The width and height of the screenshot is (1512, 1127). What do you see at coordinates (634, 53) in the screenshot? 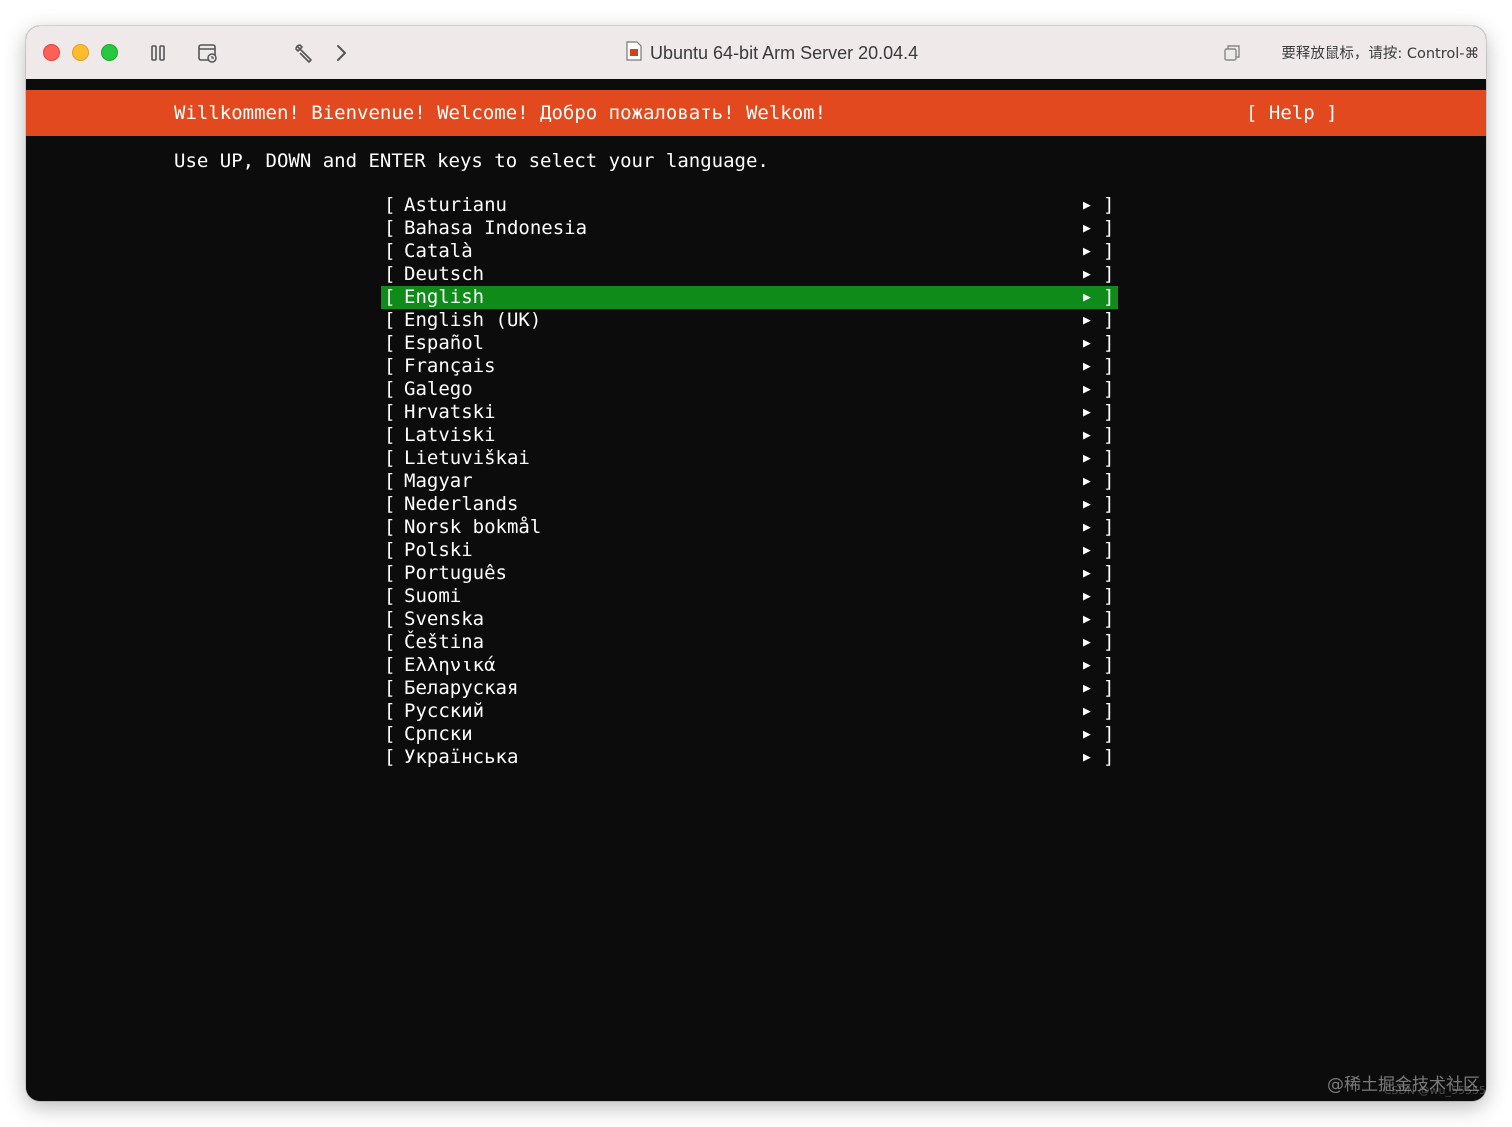
I see `vm-file-icon` at bounding box center [634, 53].